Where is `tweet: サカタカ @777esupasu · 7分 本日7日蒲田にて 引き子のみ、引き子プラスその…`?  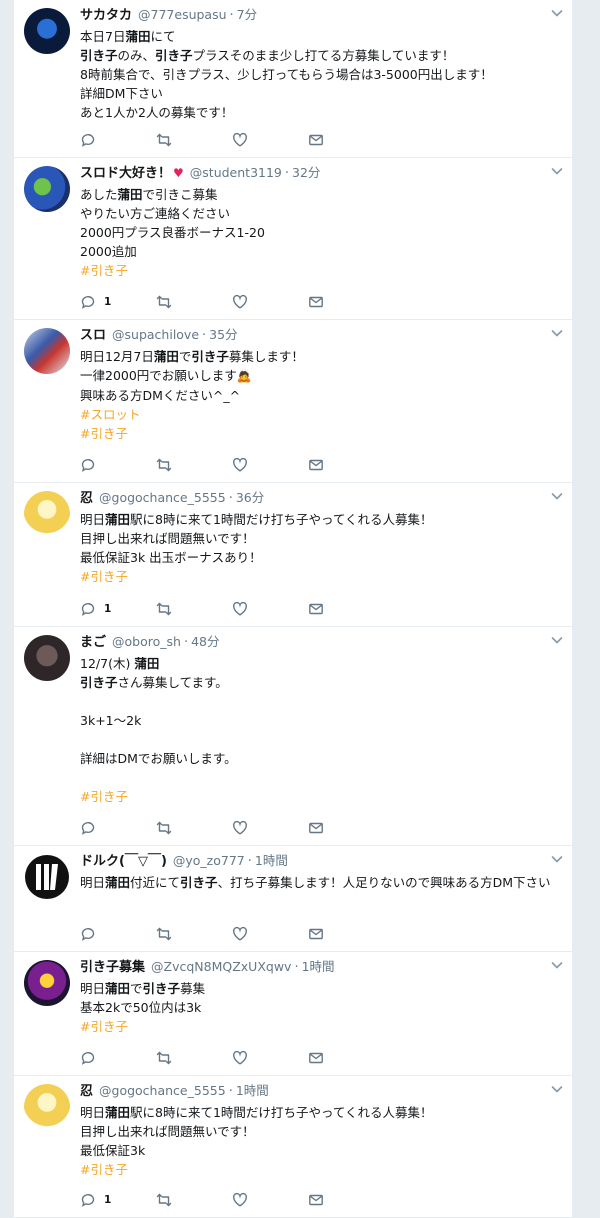
tweet: サカタカ @777esupasu · 7分 本日7日蒲田にて 引き子のみ、引き子プラスその… is located at coordinates (293, 79).